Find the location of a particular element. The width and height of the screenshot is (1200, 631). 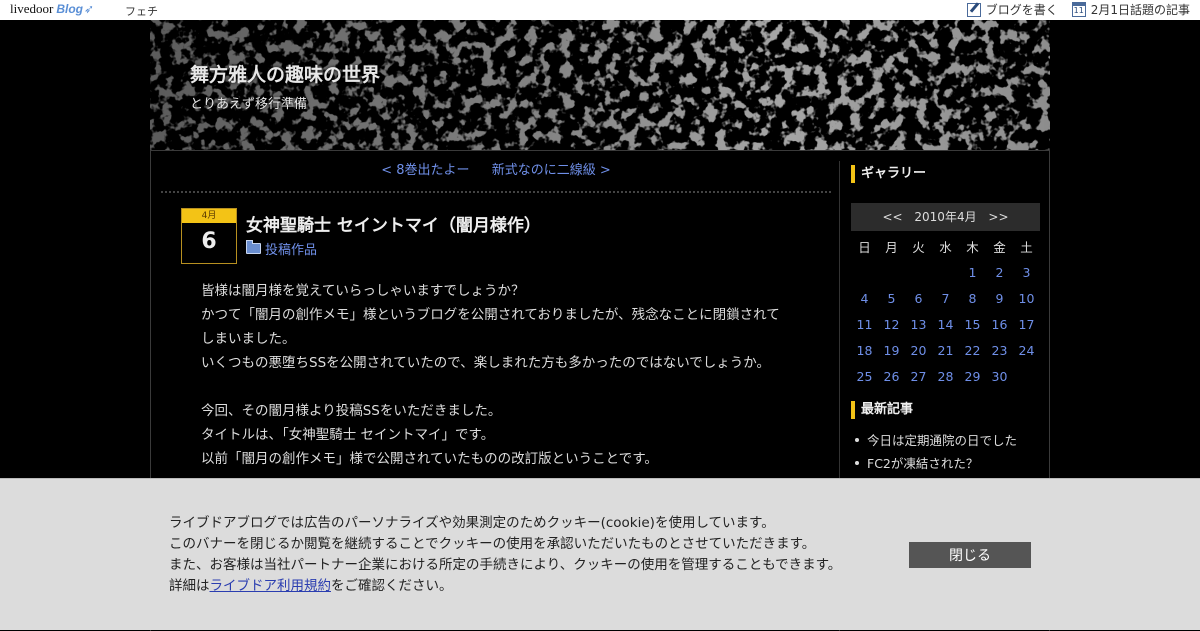

next-article-link: 新式なのに二線級 > is located at coordinates (551, 170).